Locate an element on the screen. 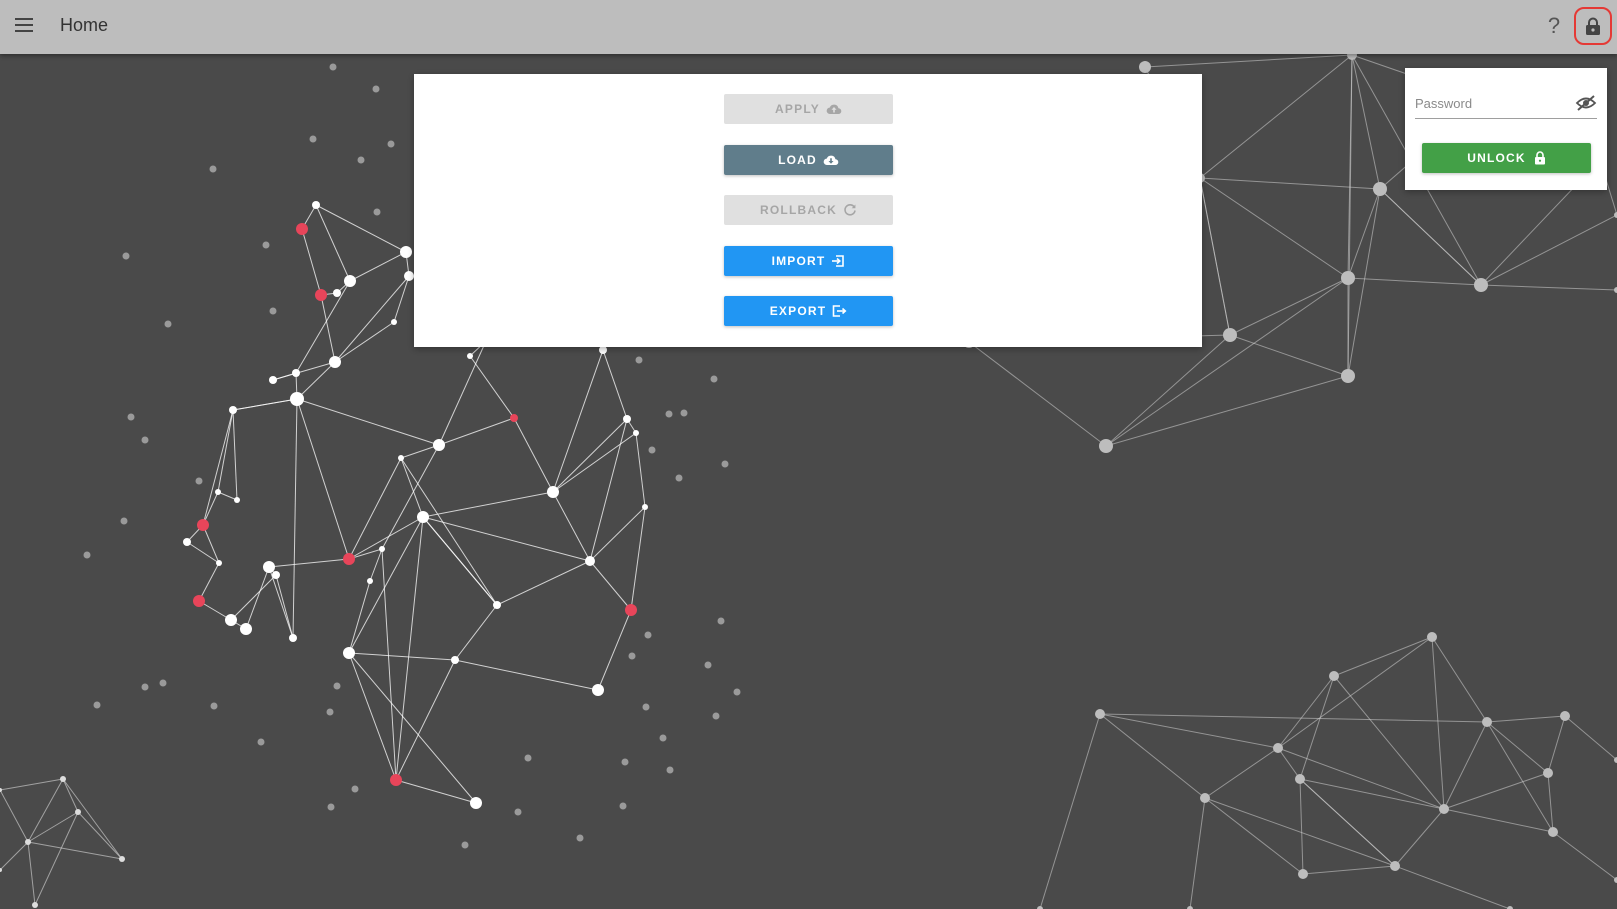 This screenshot has width=1617, height=909. hamburger-menu-icon is located at coordinates (24, 25).